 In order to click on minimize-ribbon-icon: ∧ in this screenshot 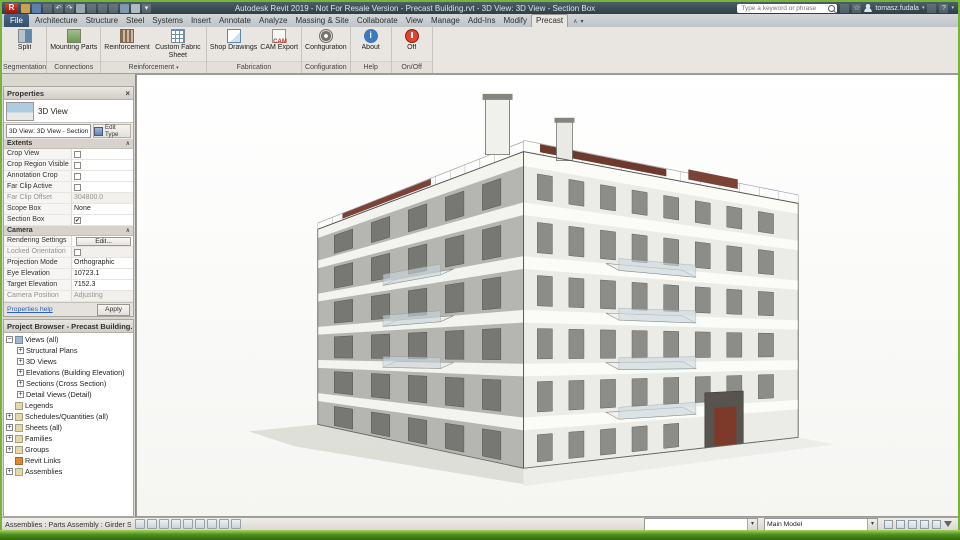, I will do `click(575, 21)`.